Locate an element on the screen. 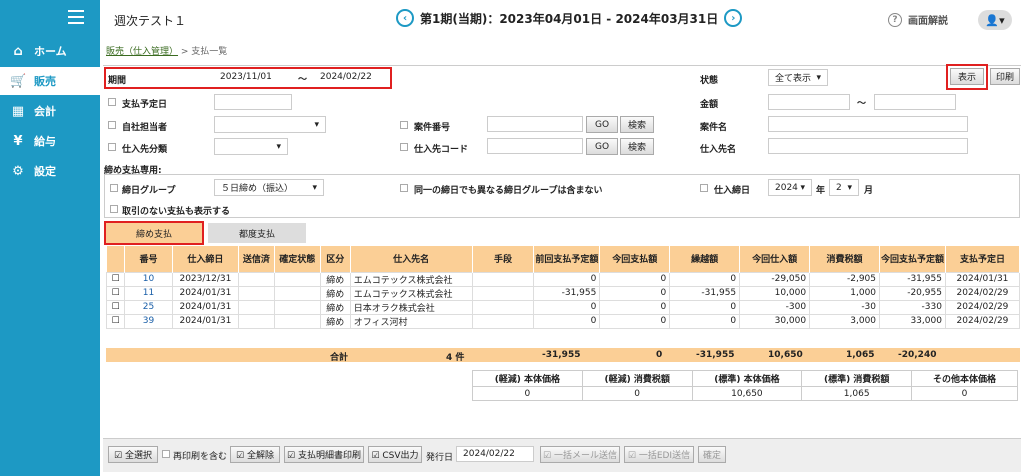 The height and width of the screenshot is (476, 1024). print-statement-button: ☑ 支払明細書印刷 is located at coordinates (324, 454).